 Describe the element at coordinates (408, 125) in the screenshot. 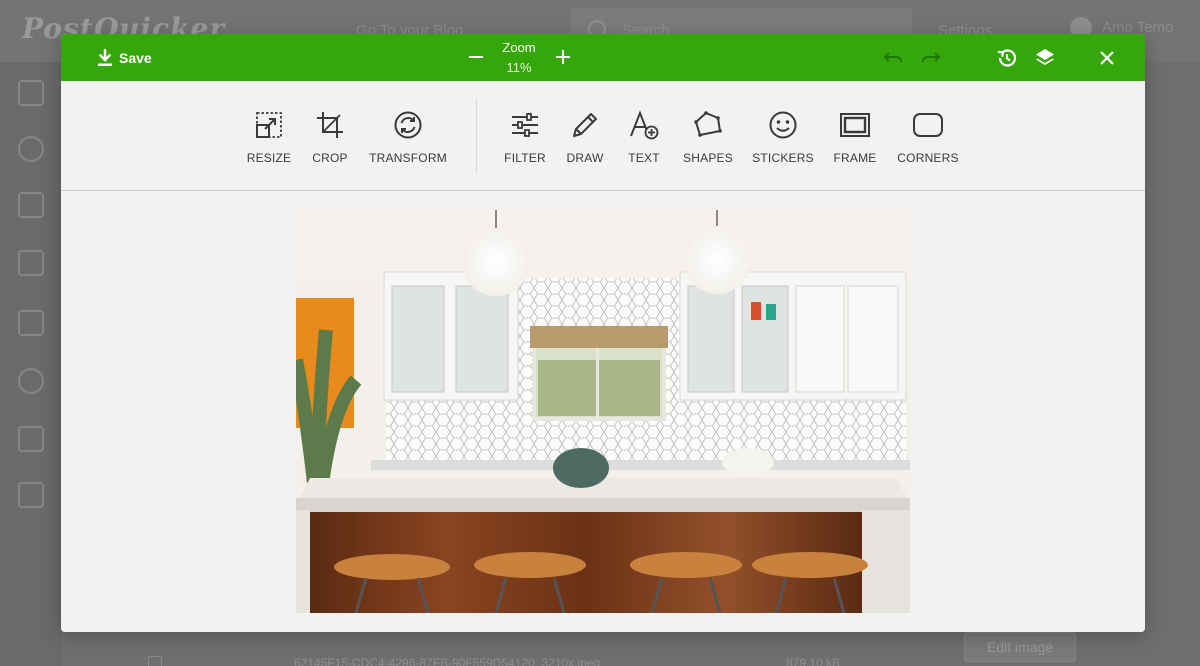

I see `transform-icon` at that location.